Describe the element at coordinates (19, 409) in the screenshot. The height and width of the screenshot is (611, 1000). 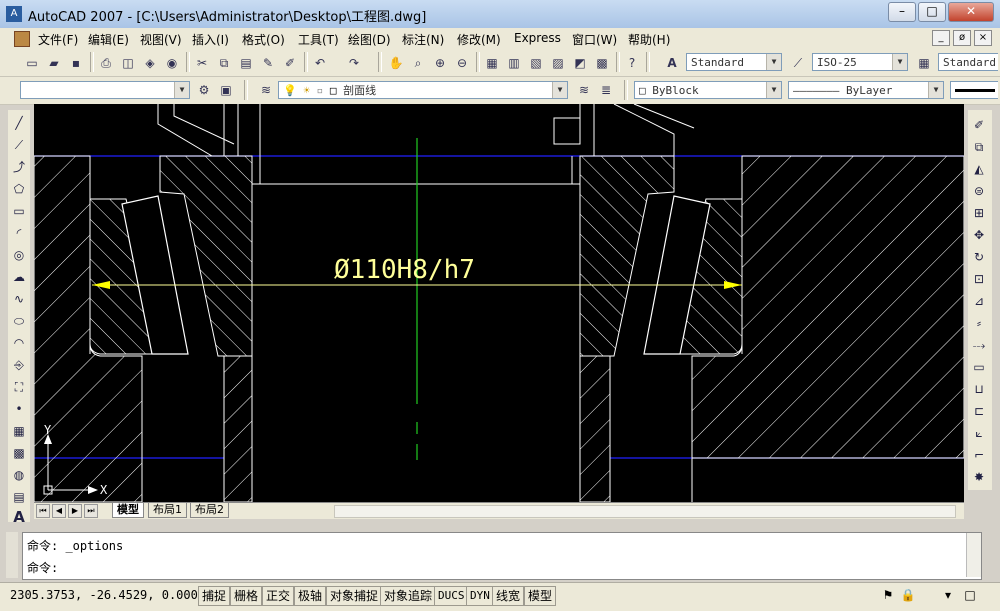
I see `point-icon: •` at that location.